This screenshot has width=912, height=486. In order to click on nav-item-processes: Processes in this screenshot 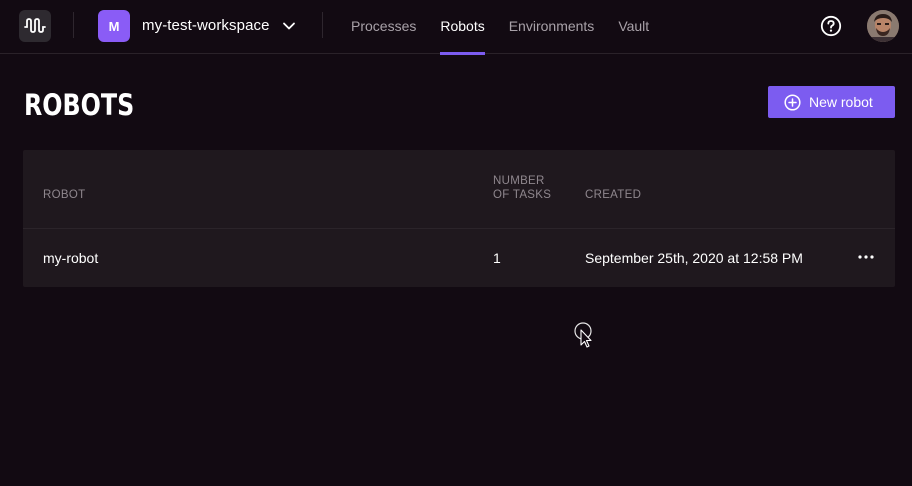, I will do `click(383, 27)`.